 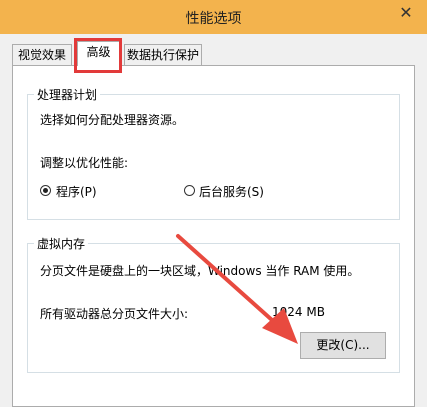 What do you see at coordinates (76, 191) in the screenshot?
I see `programs-radio-label: 程序(P)` at bounding box center [76, 191].